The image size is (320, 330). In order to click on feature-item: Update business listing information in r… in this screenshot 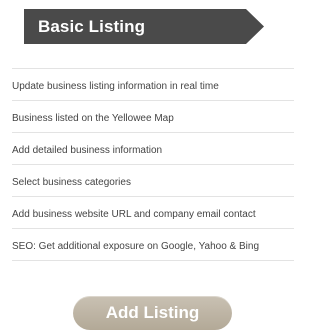, I will do `click(153, 84)`.